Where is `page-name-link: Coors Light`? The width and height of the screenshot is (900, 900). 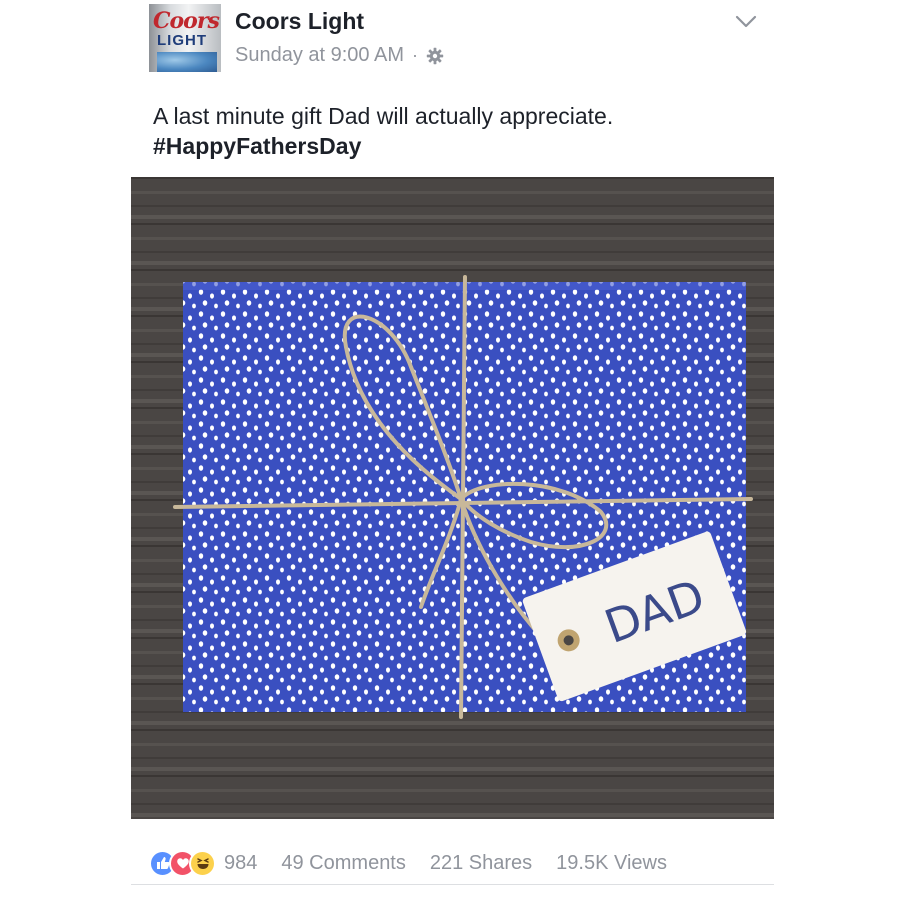
page-name-link: Coors Light is located at coordinates (299, 21).